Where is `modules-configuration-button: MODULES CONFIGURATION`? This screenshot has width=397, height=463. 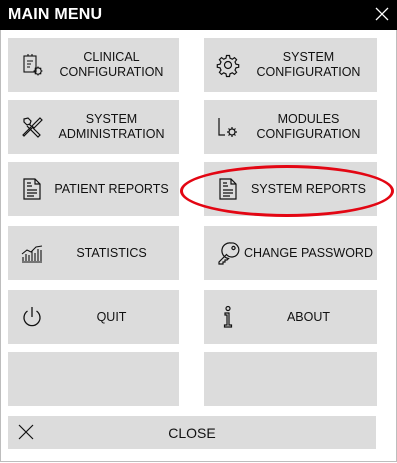
modules-configuration-button: MODULES CONFIGURATION is located at coordinates (290, 127).